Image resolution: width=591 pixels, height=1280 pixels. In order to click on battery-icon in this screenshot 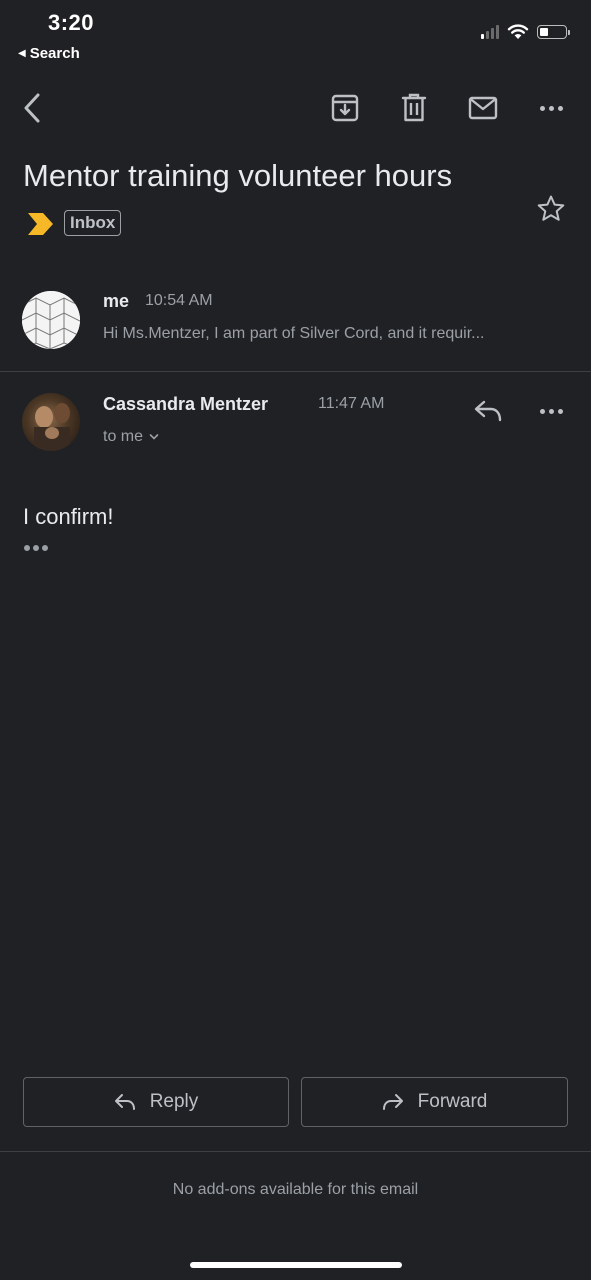, I will do `click(553, 32)`.